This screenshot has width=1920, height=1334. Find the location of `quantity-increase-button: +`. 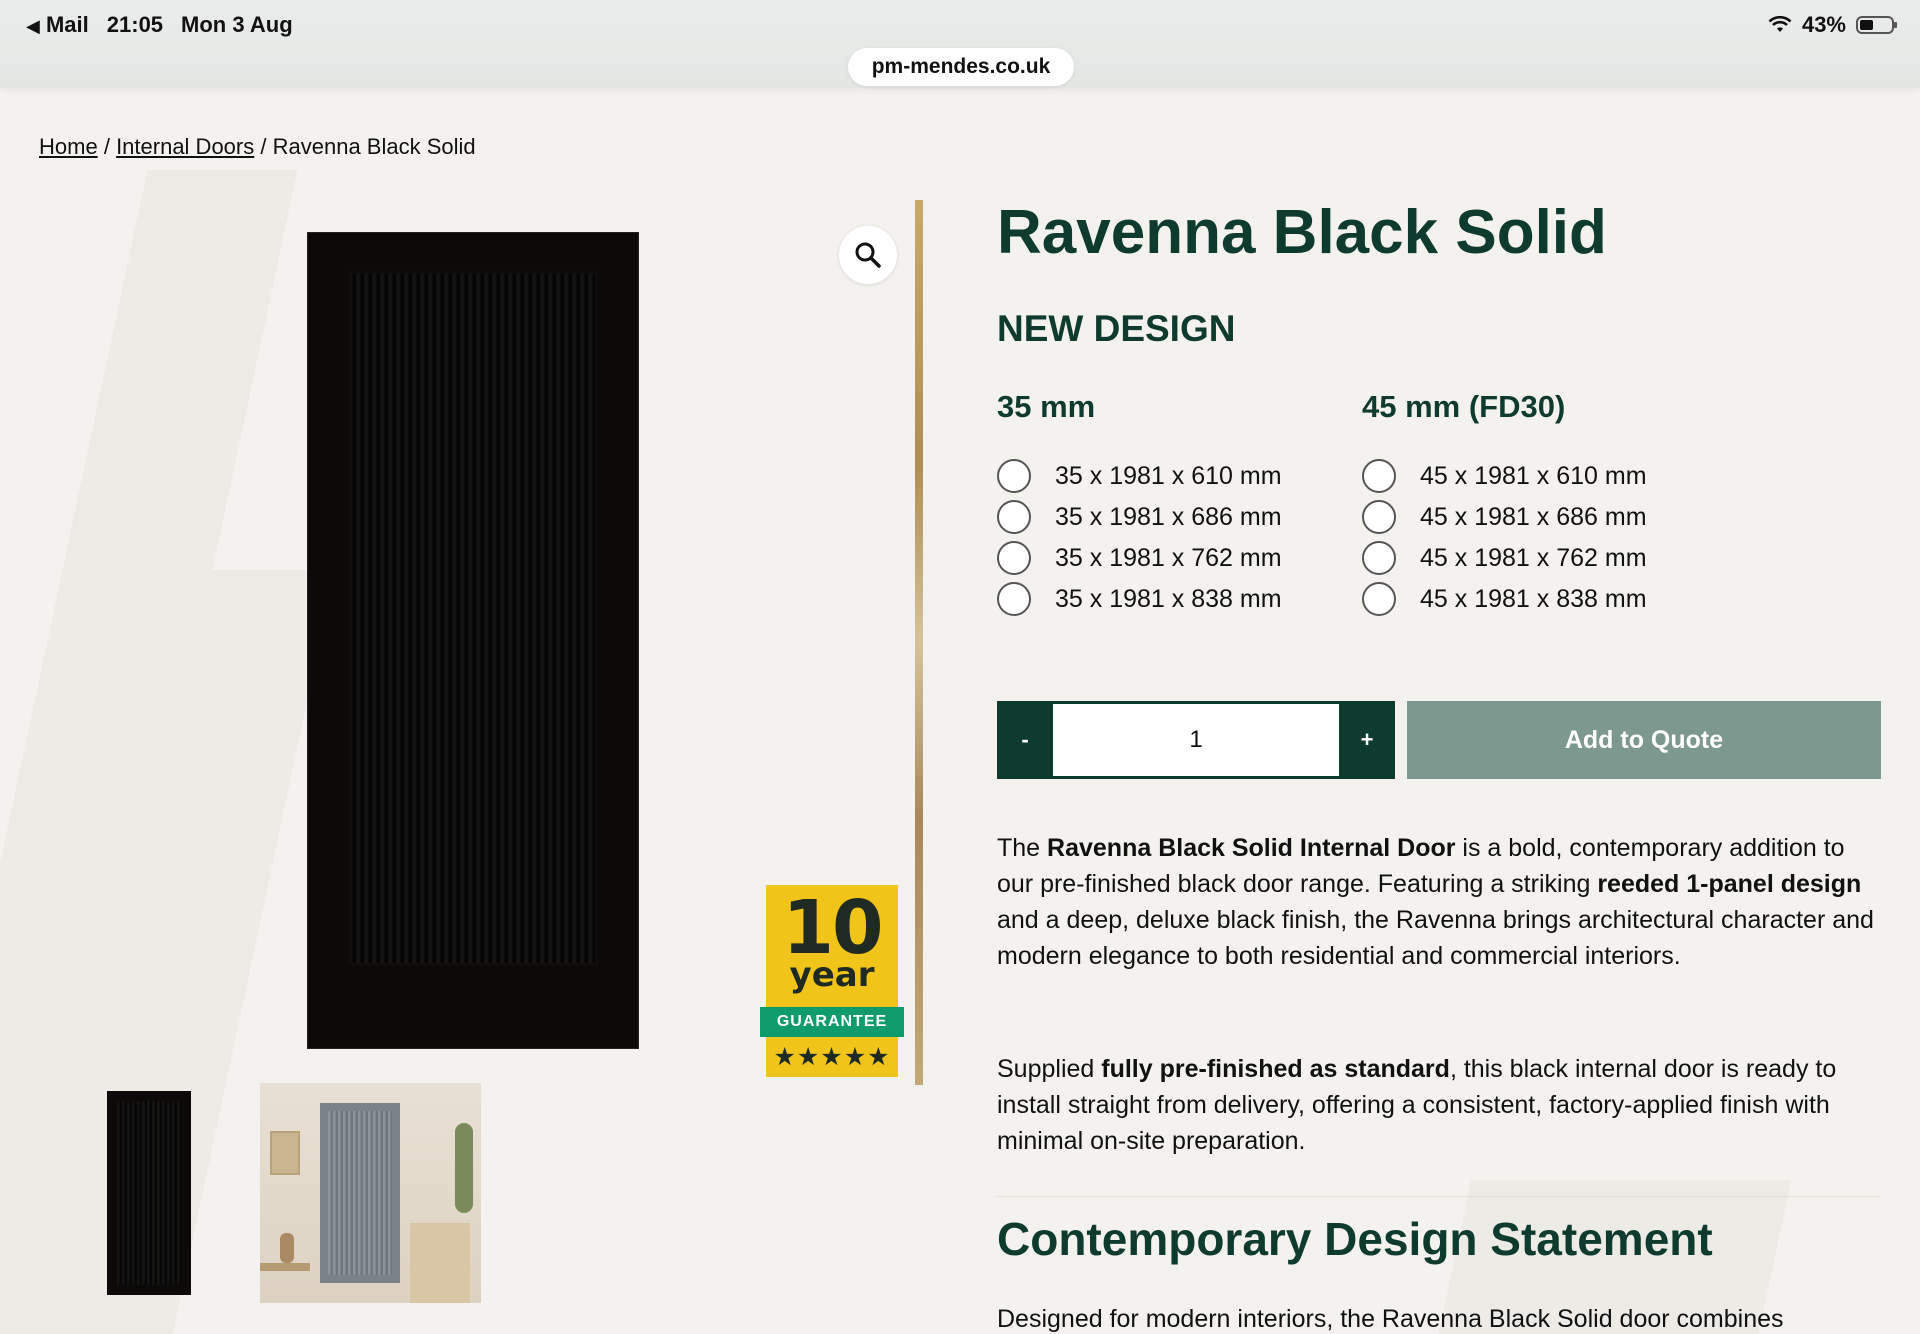

quantity-increase-button: + is located at coordinates (1367, 740).